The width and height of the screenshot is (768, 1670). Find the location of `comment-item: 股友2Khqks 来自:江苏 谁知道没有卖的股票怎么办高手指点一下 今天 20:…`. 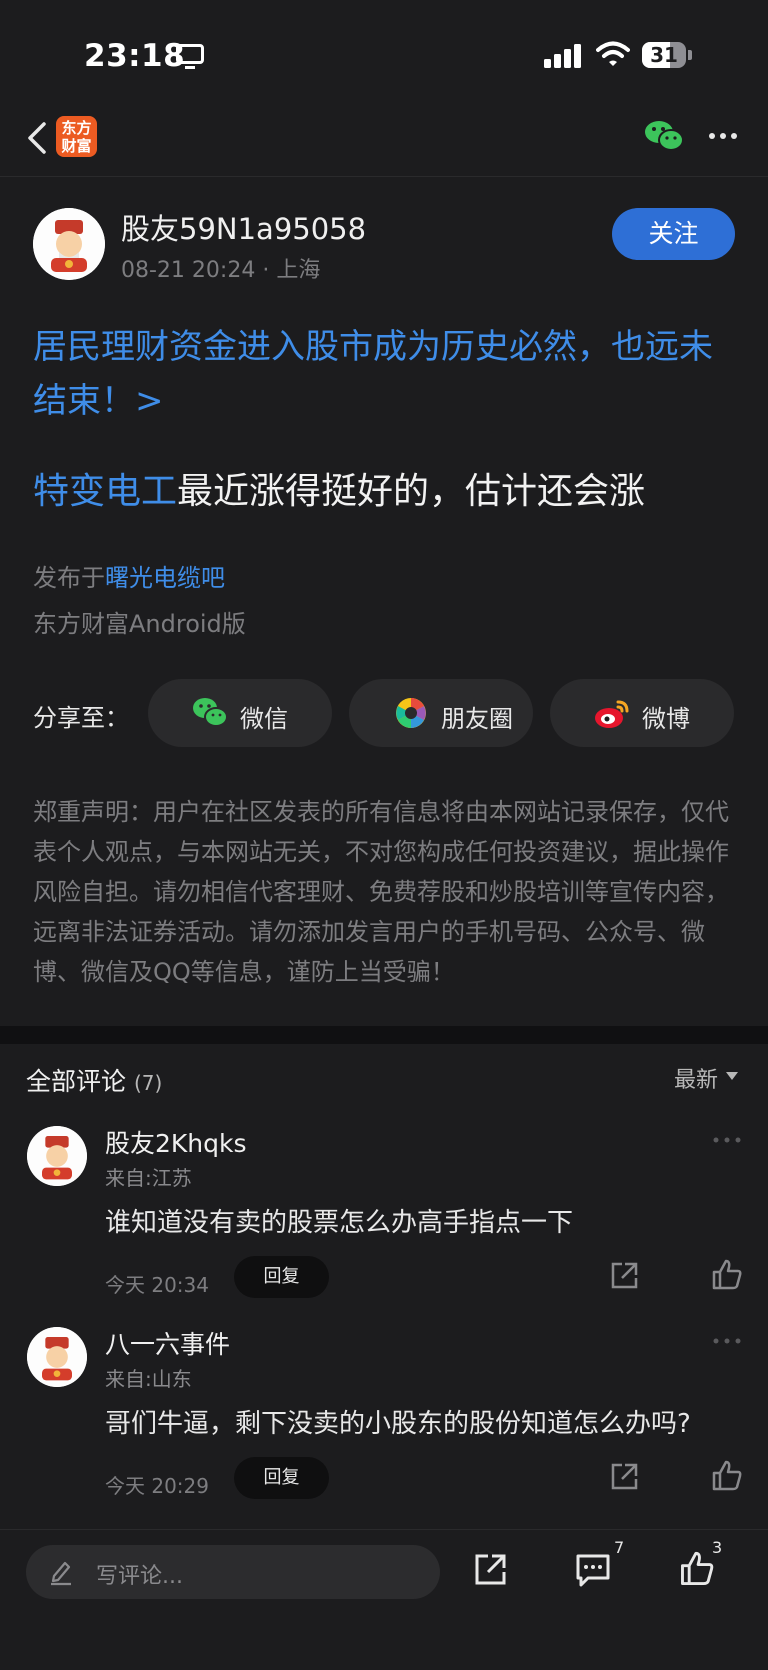

comment-item: 股友2Khqks 来自:江苏 谁知道没有卖的股票怎么办高手指点一下 今天 20:… is located at coordinates (384, 1226).